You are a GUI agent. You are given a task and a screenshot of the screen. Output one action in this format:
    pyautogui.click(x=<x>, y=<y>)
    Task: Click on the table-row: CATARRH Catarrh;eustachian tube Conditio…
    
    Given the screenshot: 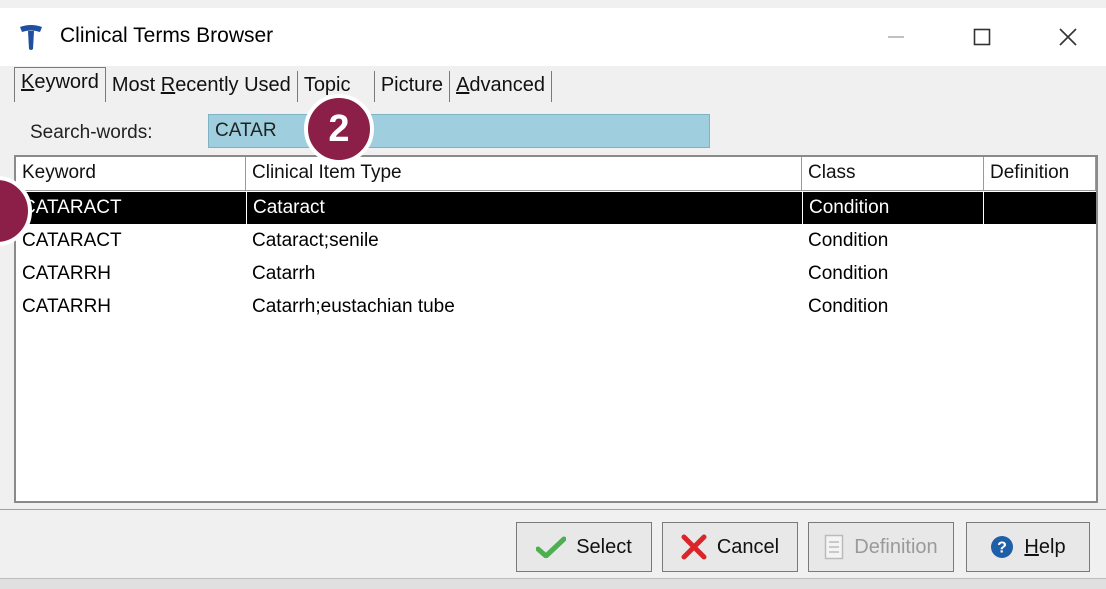 What is the action you would take?
    pyautogui.click(x=556, y=307)
    